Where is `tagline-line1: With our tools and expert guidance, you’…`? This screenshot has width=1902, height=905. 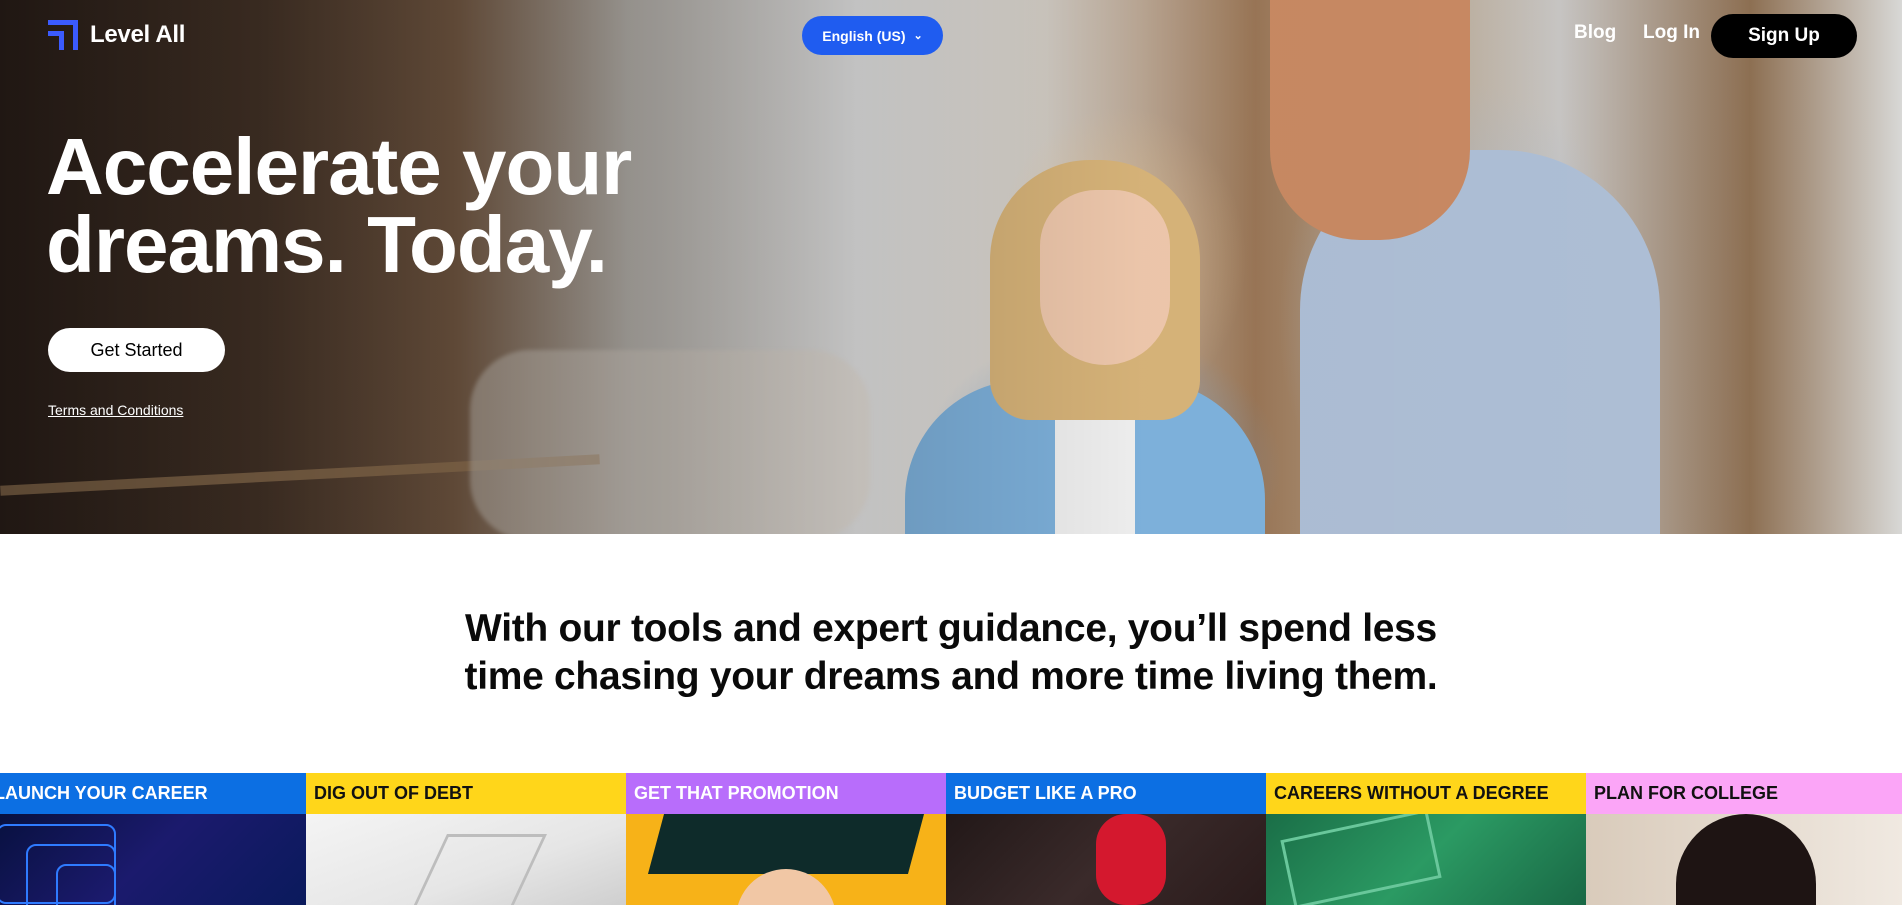 tagline-line1: With our tools and expert guidance, you’… is located at coordinates (951, 628).